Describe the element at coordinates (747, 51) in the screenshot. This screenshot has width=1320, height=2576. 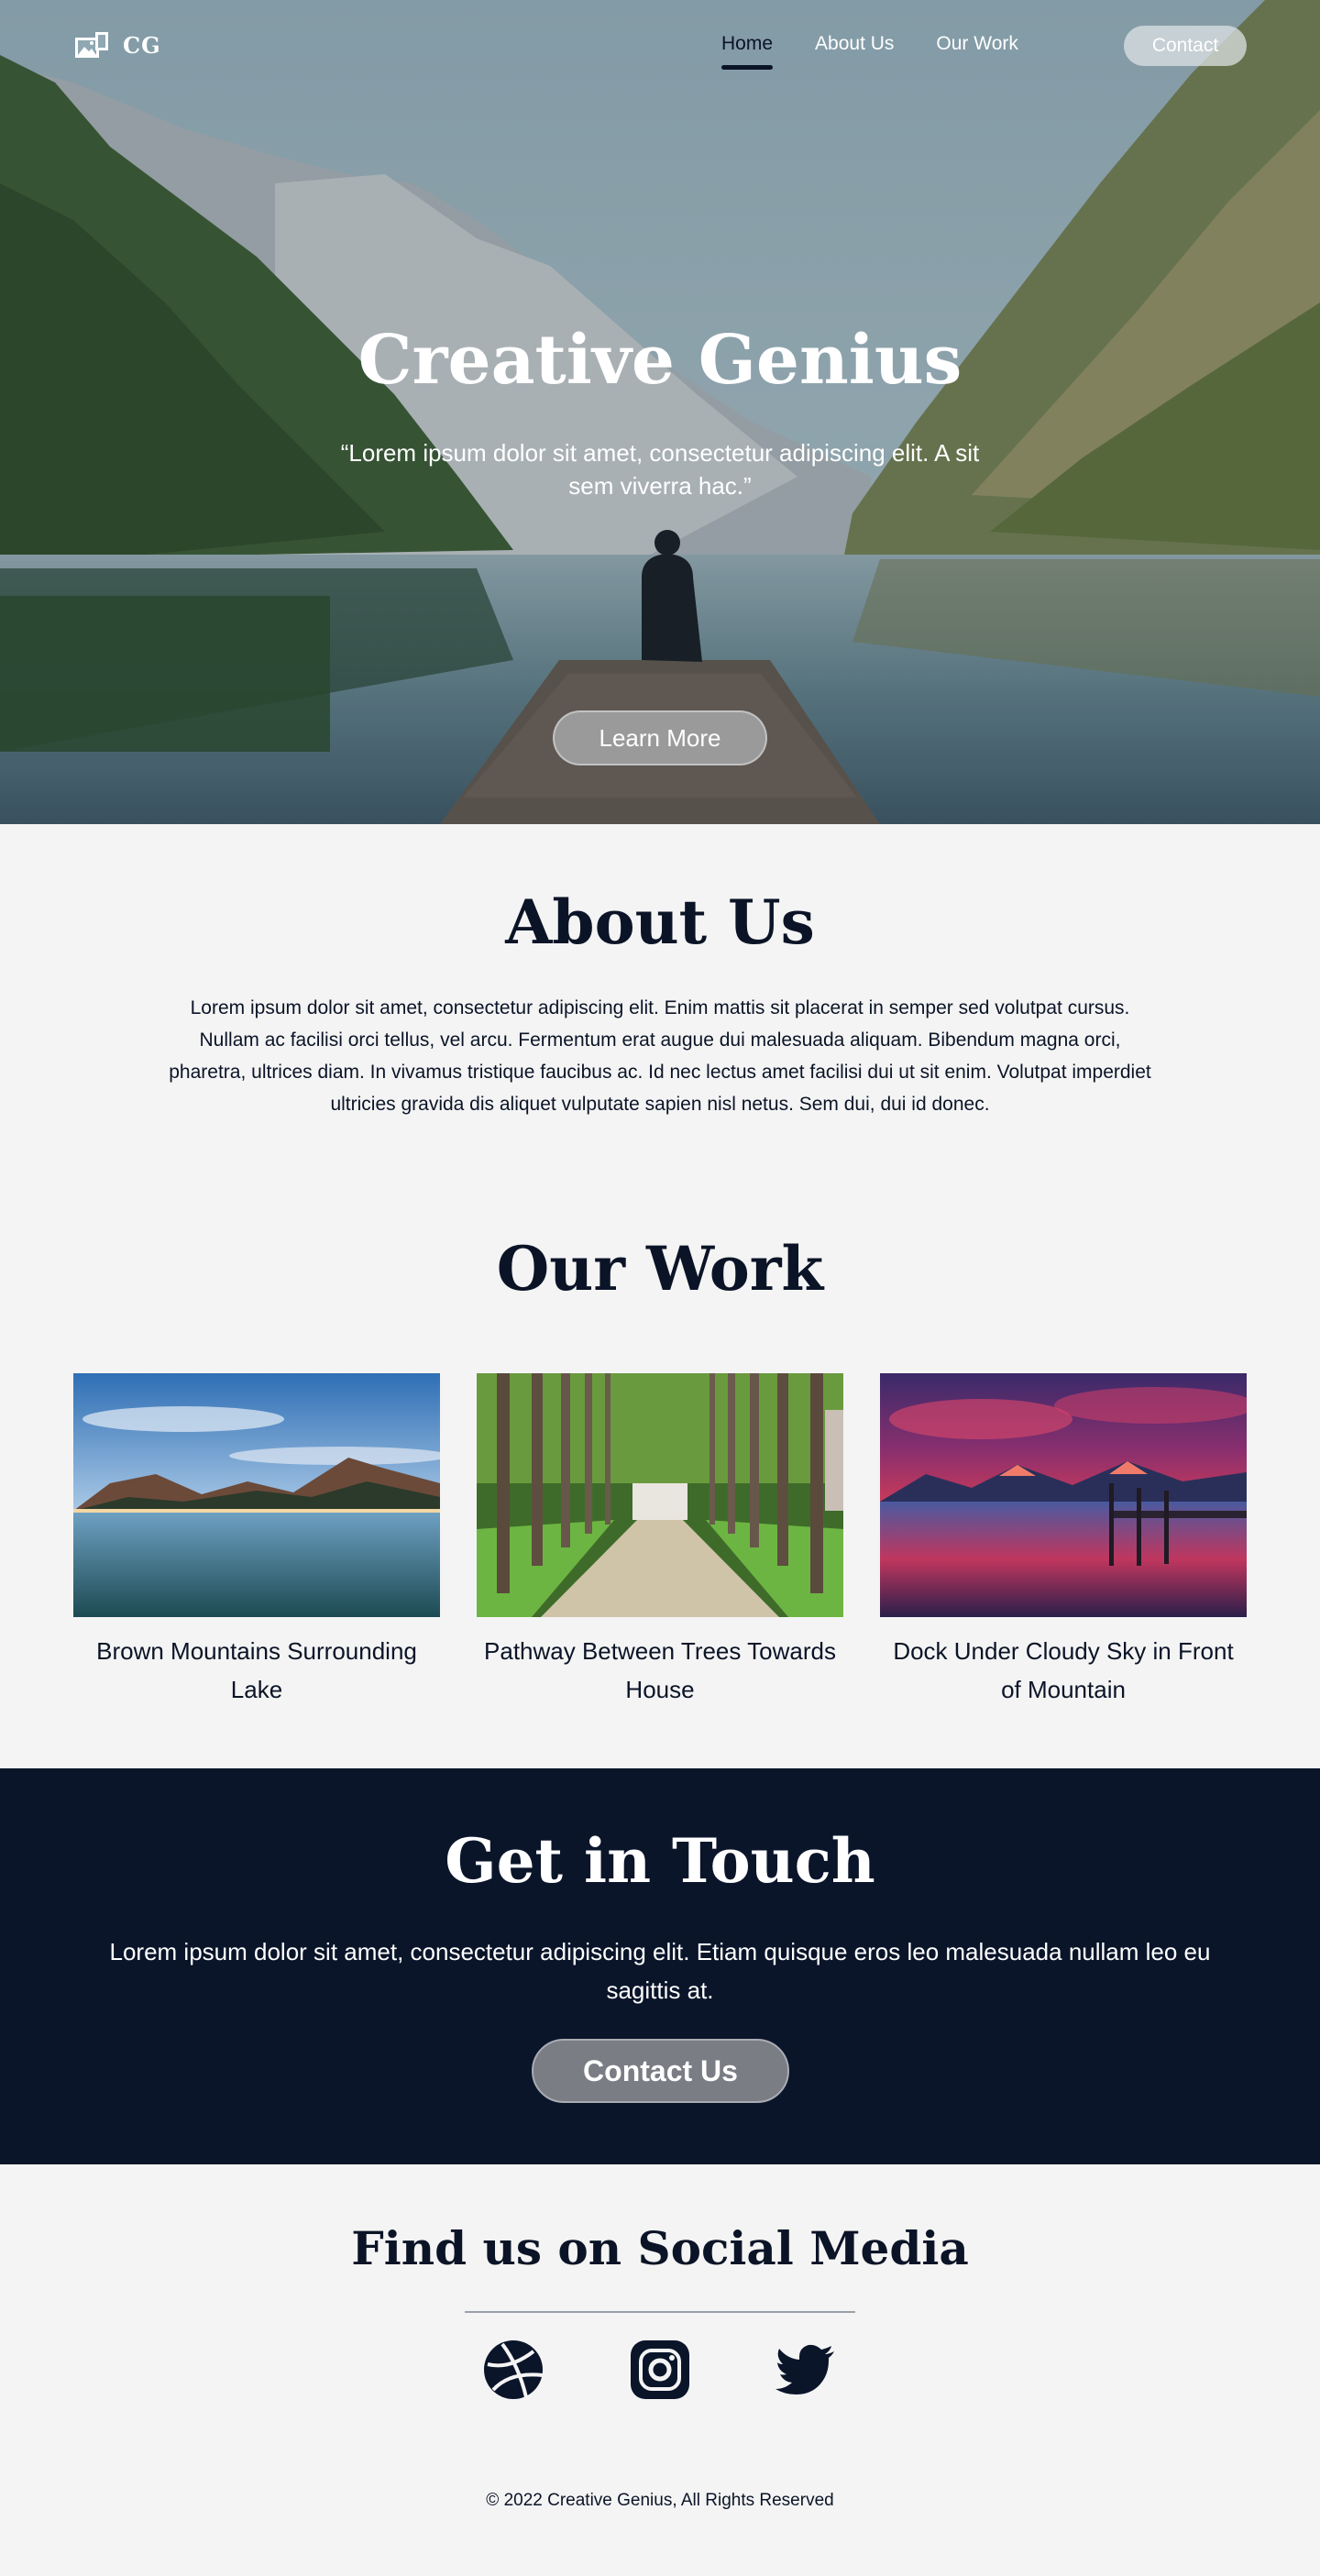
I see `nav-link-home: Home` at that location.